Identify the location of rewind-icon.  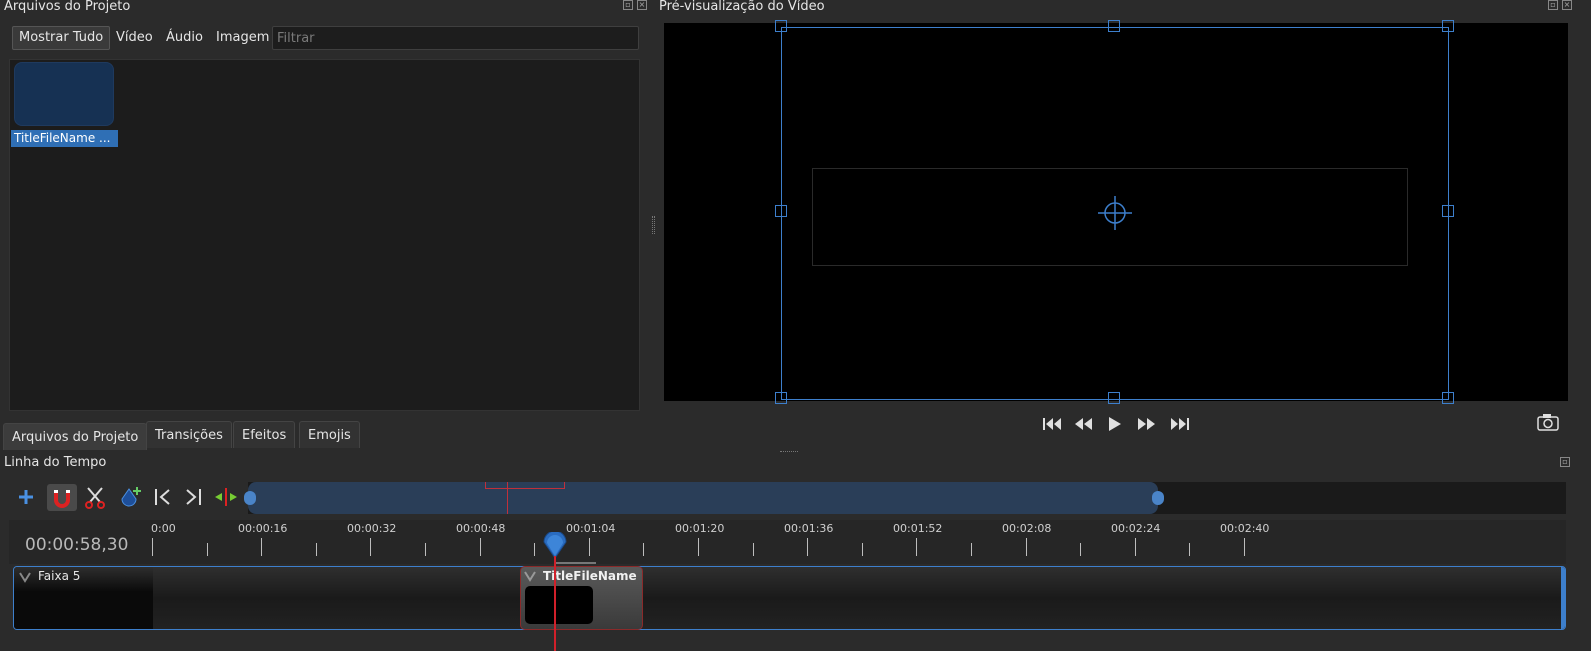
(1084, 424).